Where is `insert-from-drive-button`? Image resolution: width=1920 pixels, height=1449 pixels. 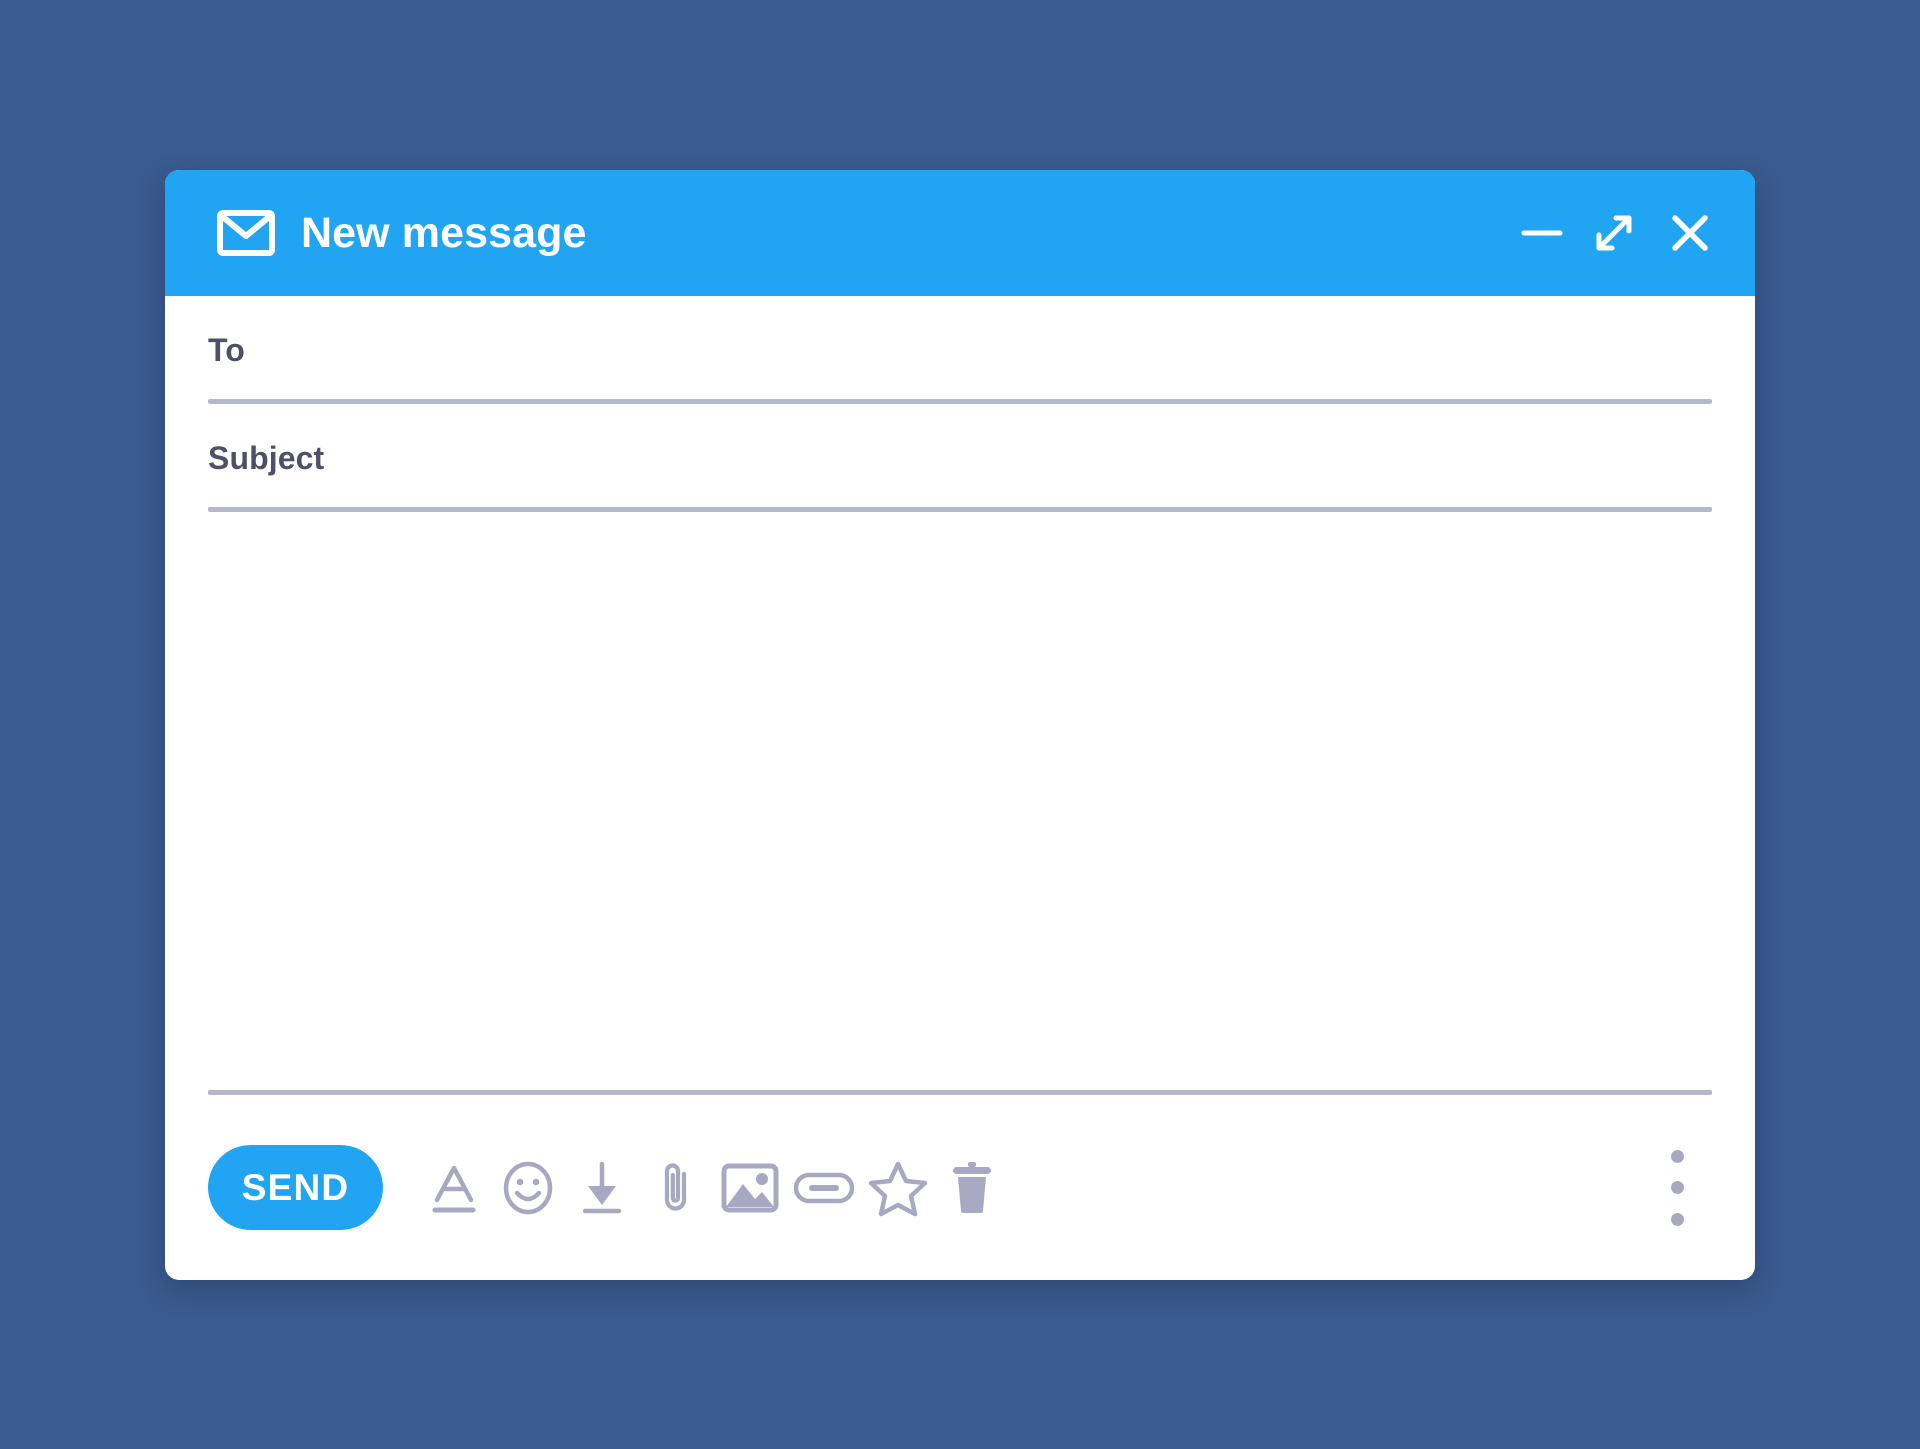 insert-from-drive-button is located at coordinates (602, 1188).